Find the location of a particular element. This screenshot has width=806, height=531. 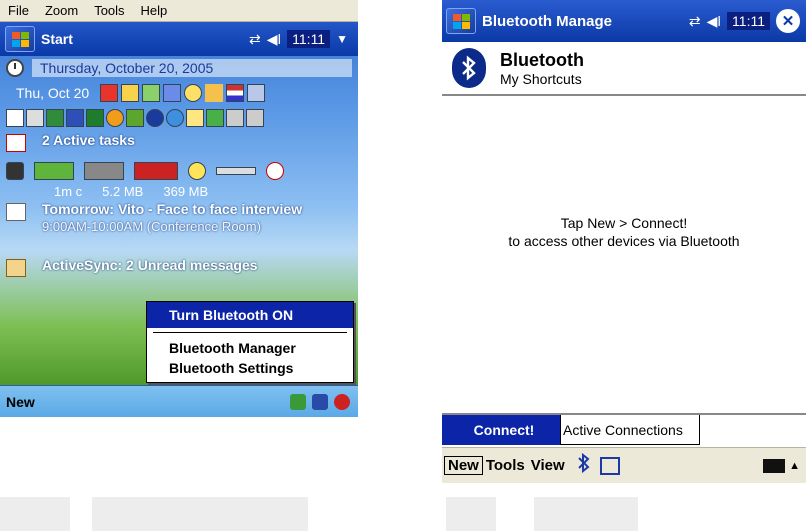

new-menu: New is located at coordinates (463, 465).